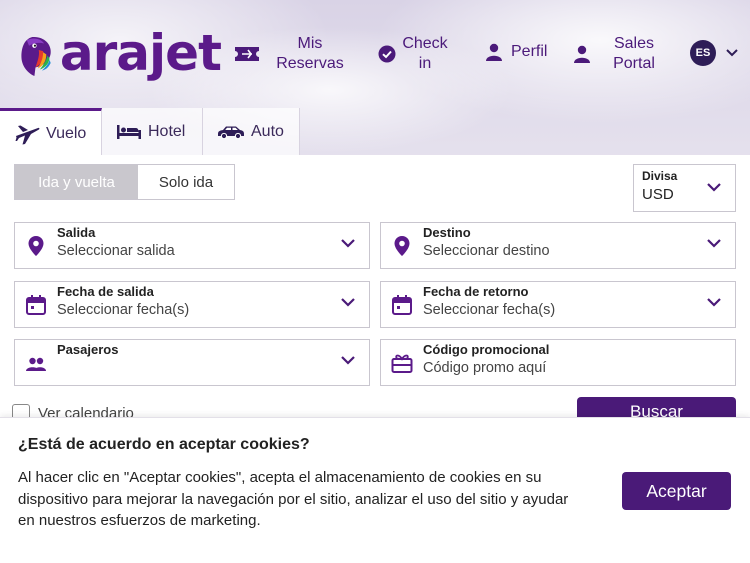 The width and height of the screenshot is (750, 563). I want to click on currency-label: Divisa, so click(660, 176).